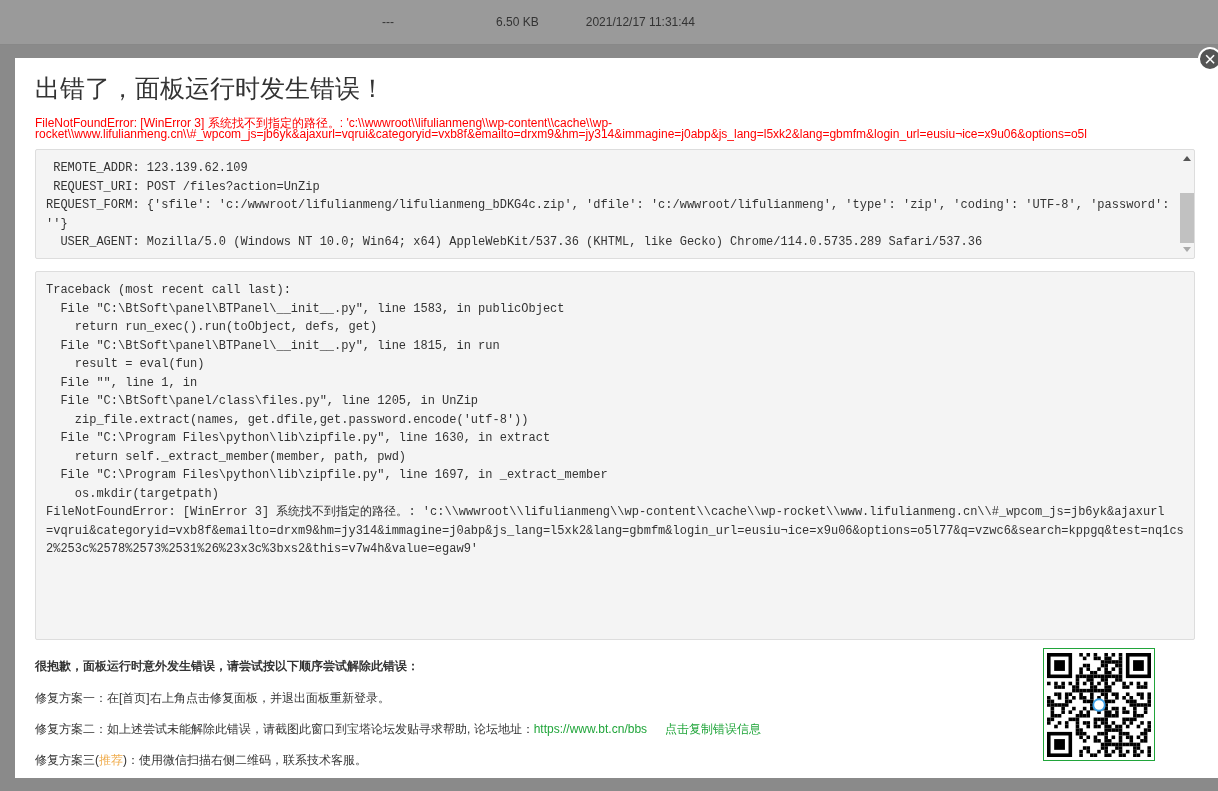  Describe the element at coordinates (334, 475) in the screenshot. I see `code-line: File "C:\Program Files\python\lib\zipfile.py", line 1697, in _extract_member` at that location.